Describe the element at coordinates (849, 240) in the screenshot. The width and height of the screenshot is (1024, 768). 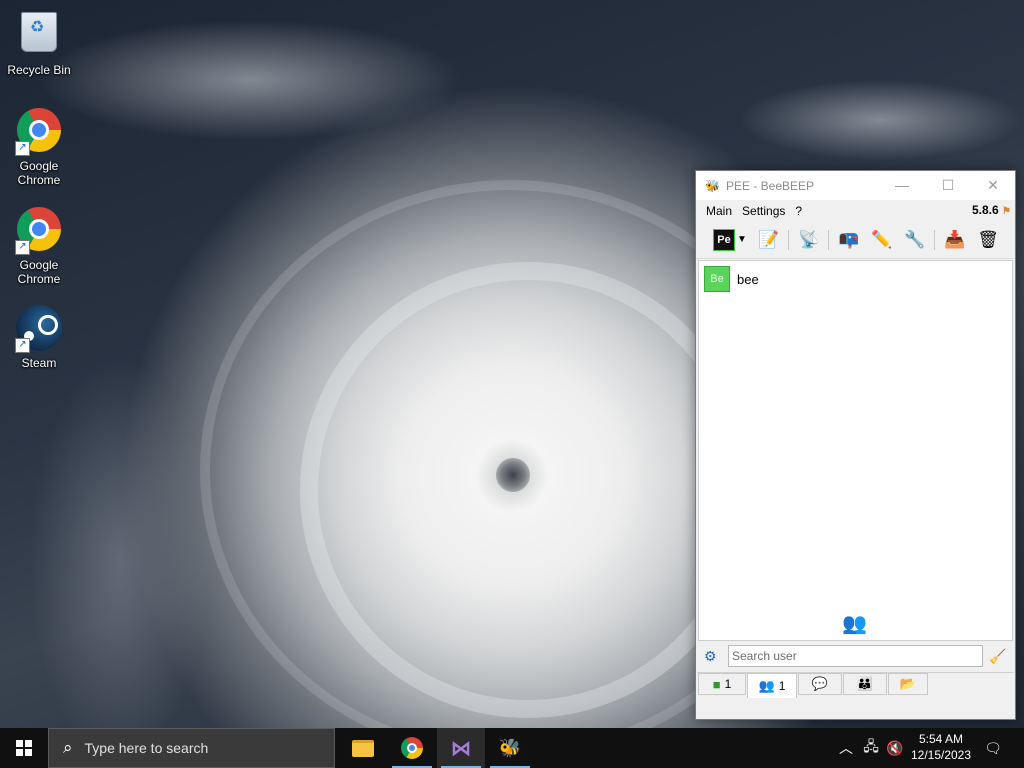
I see `message-box-icon: 📭` at that location.